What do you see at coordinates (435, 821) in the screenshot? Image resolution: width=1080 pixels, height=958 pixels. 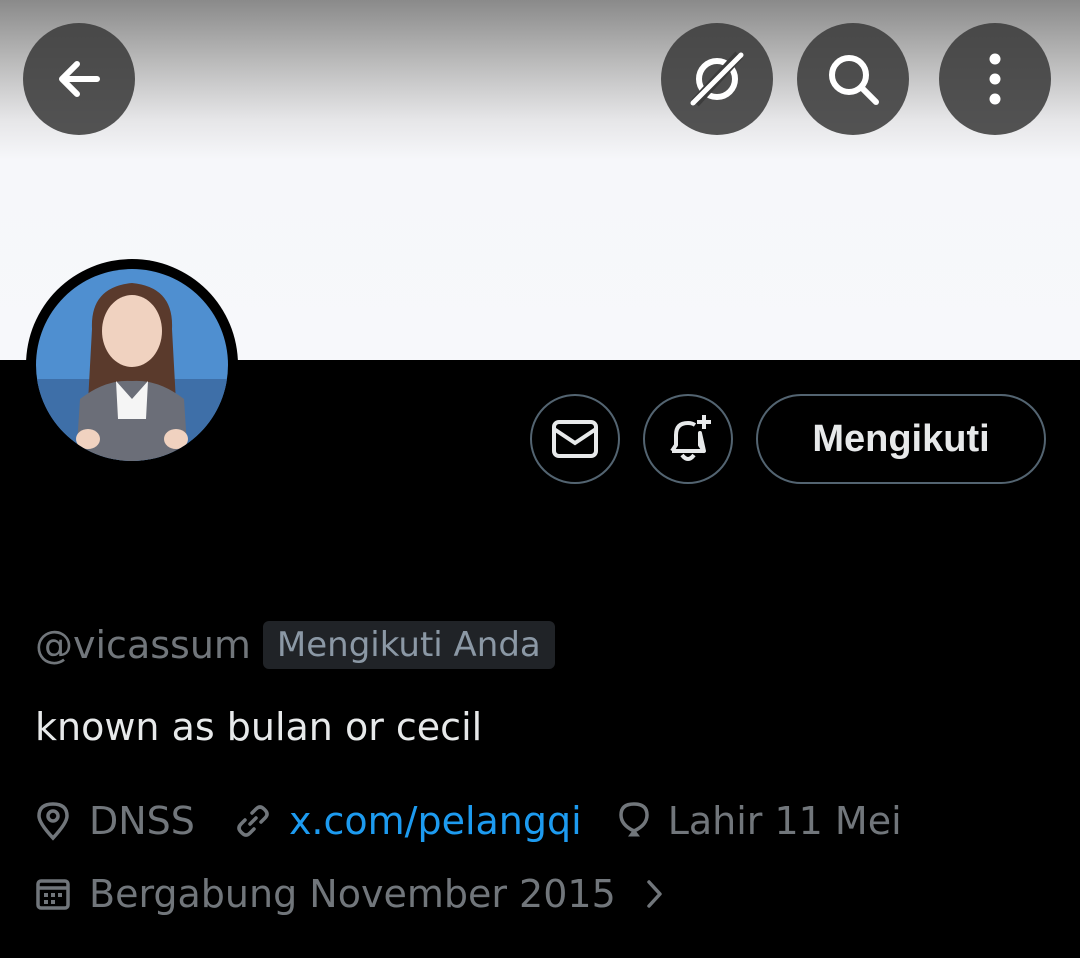 I see `website-link: x.com/pelangqi` at bounding box center [435, 821].